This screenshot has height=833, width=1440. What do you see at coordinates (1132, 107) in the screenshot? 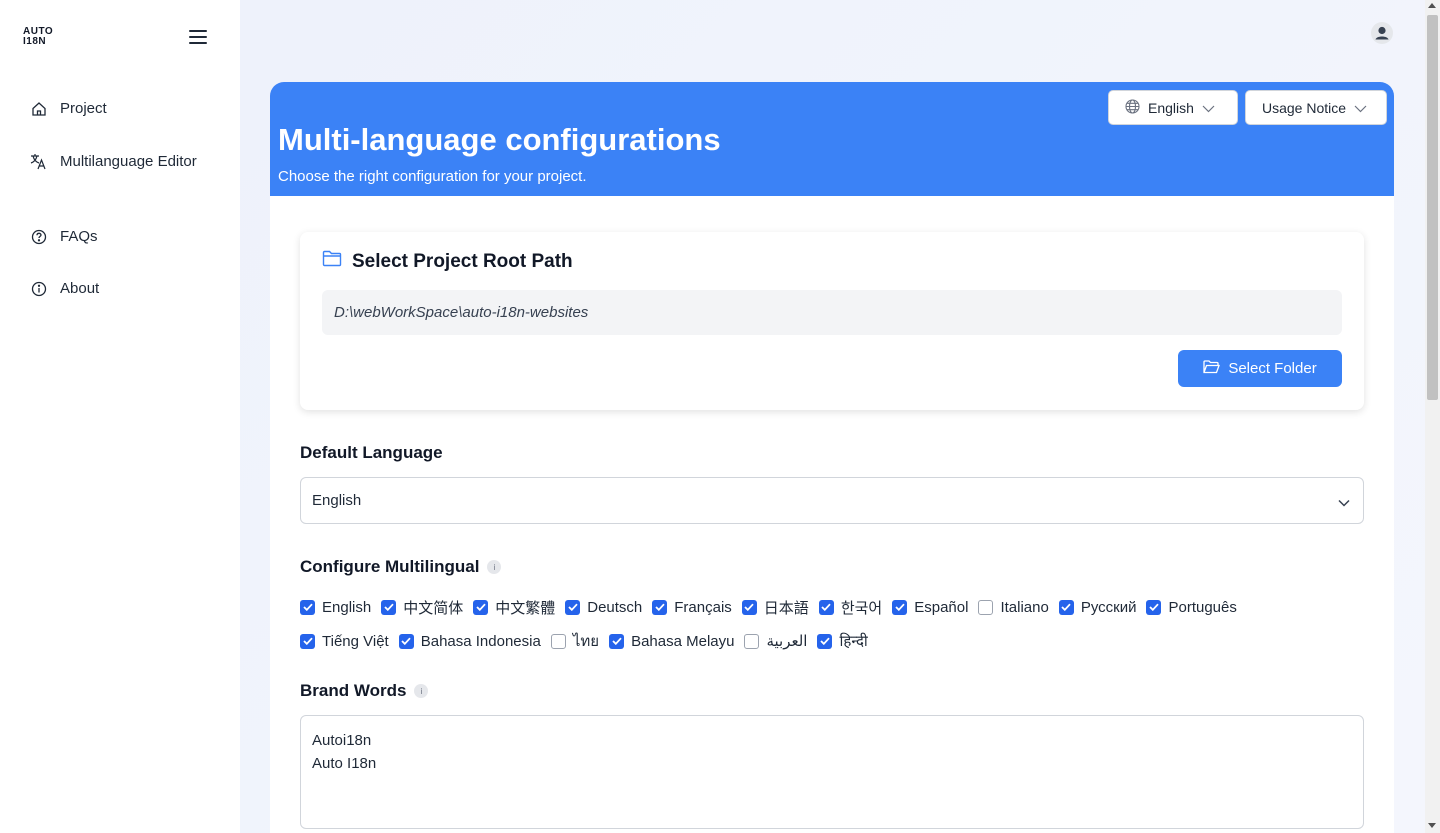
I see `globe-icon` at bounding box center [1132, 107].